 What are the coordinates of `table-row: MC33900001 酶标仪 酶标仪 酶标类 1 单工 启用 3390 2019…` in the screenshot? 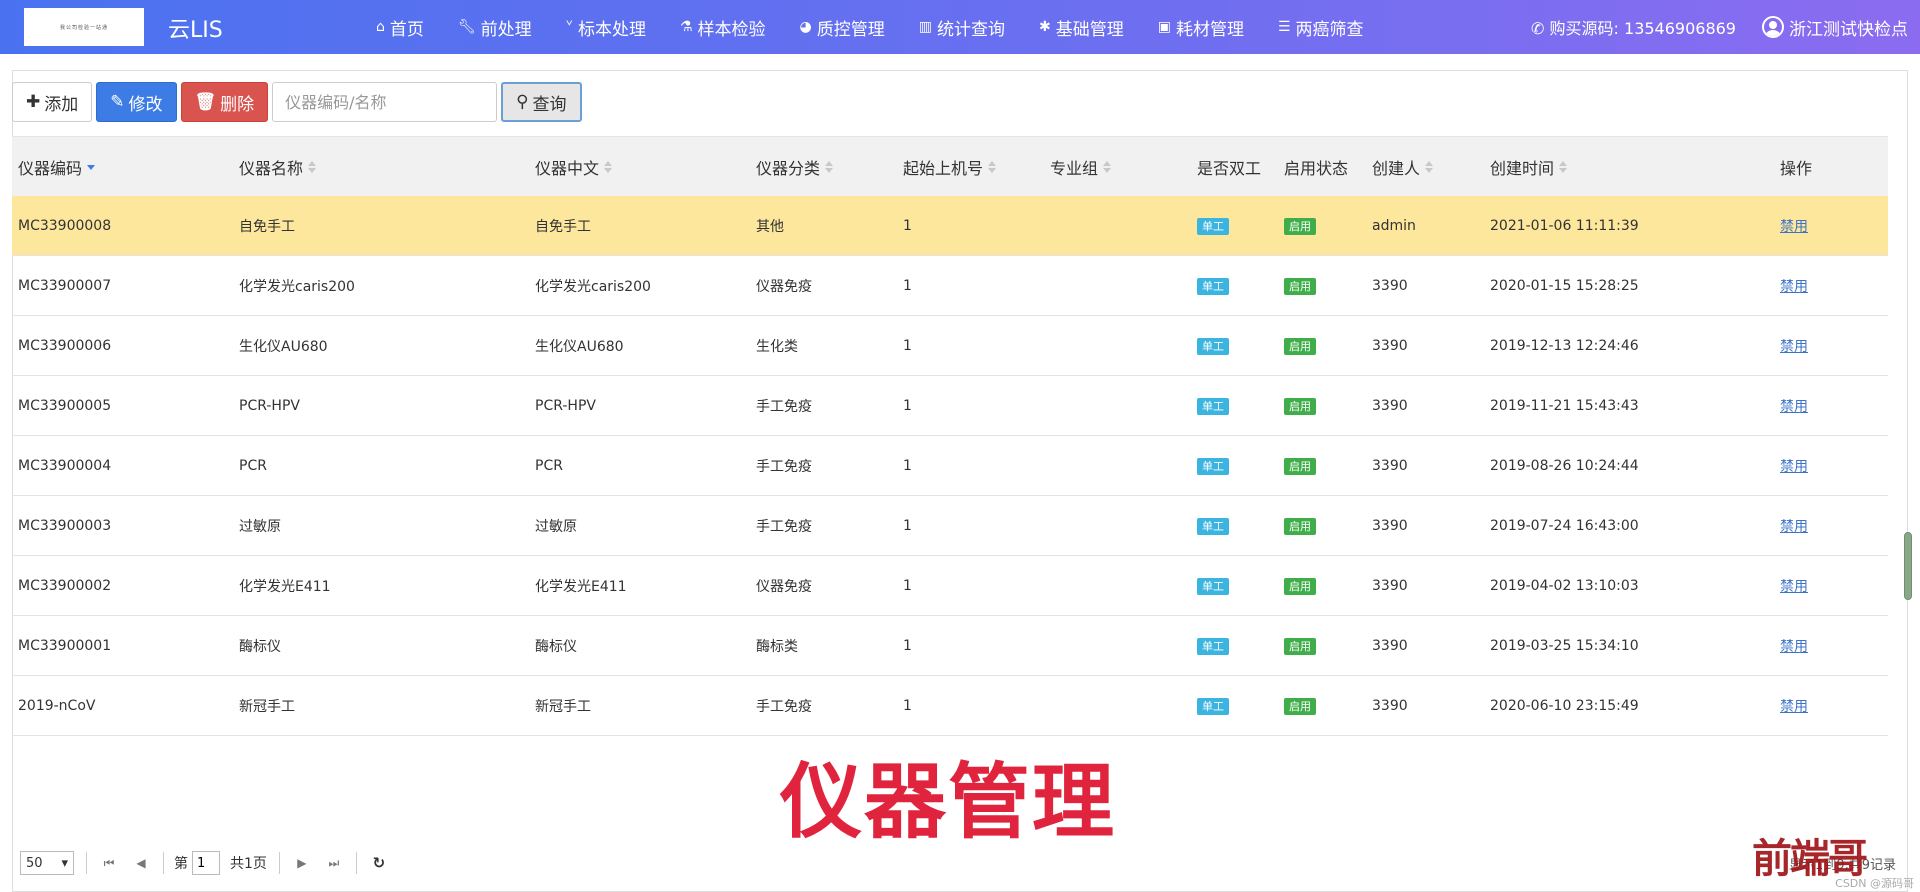 It's located at (950, 646).